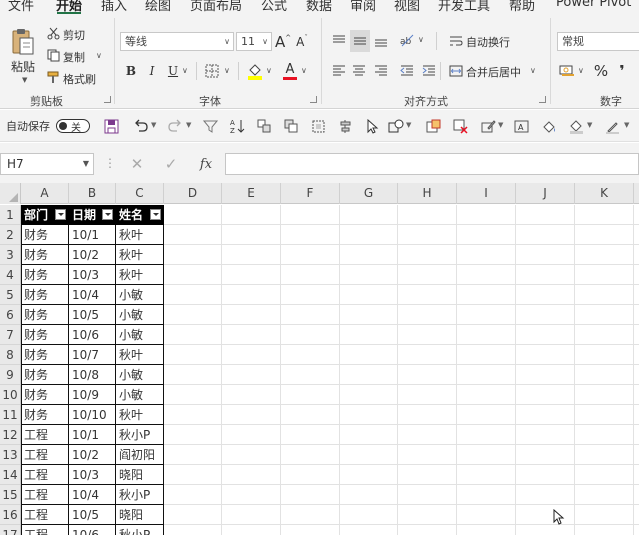 This screenshot has height=535, width=639. What do you see at coordinates (92, 375) in the screenshot?
I see `table-cell: 10/8` at bounding box center [92, 375].